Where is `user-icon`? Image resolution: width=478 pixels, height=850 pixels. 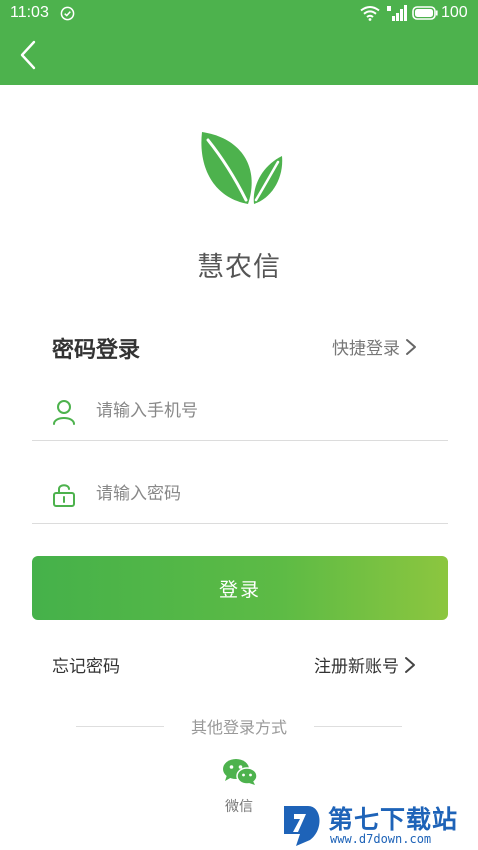
user-icon is located at coordinates (64, 412).